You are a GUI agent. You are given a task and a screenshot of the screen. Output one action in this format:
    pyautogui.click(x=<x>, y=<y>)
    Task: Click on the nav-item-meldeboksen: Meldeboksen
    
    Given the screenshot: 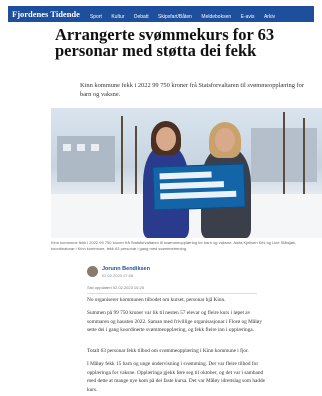 What is the action you would take?
    pyautogui.click(x=216, y=17)
    